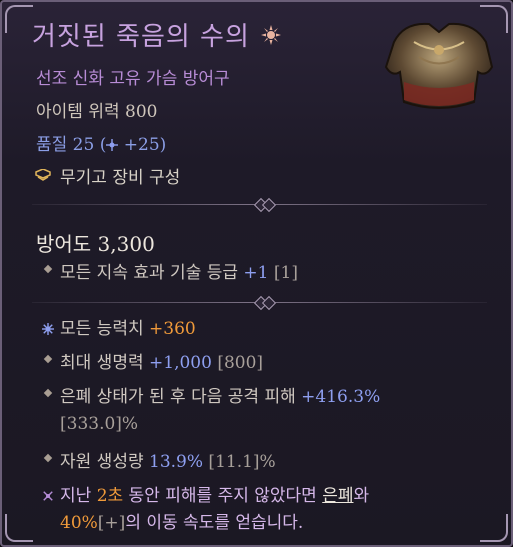 This screenshot has height=547, width=513. Describe the element at coordinates (43, 174) in the screenshot. I see `loadout-icon` at that location.